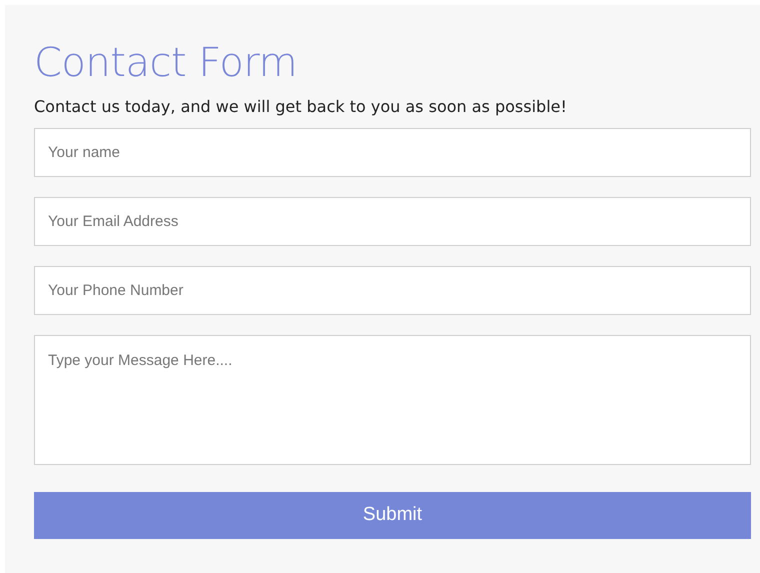 The height and width of the screenshot is (573, 760). What do you see at coordinates (392, 515) in the screenshot?
I see `submit-button: Submit` at bounding box center [392, 515].